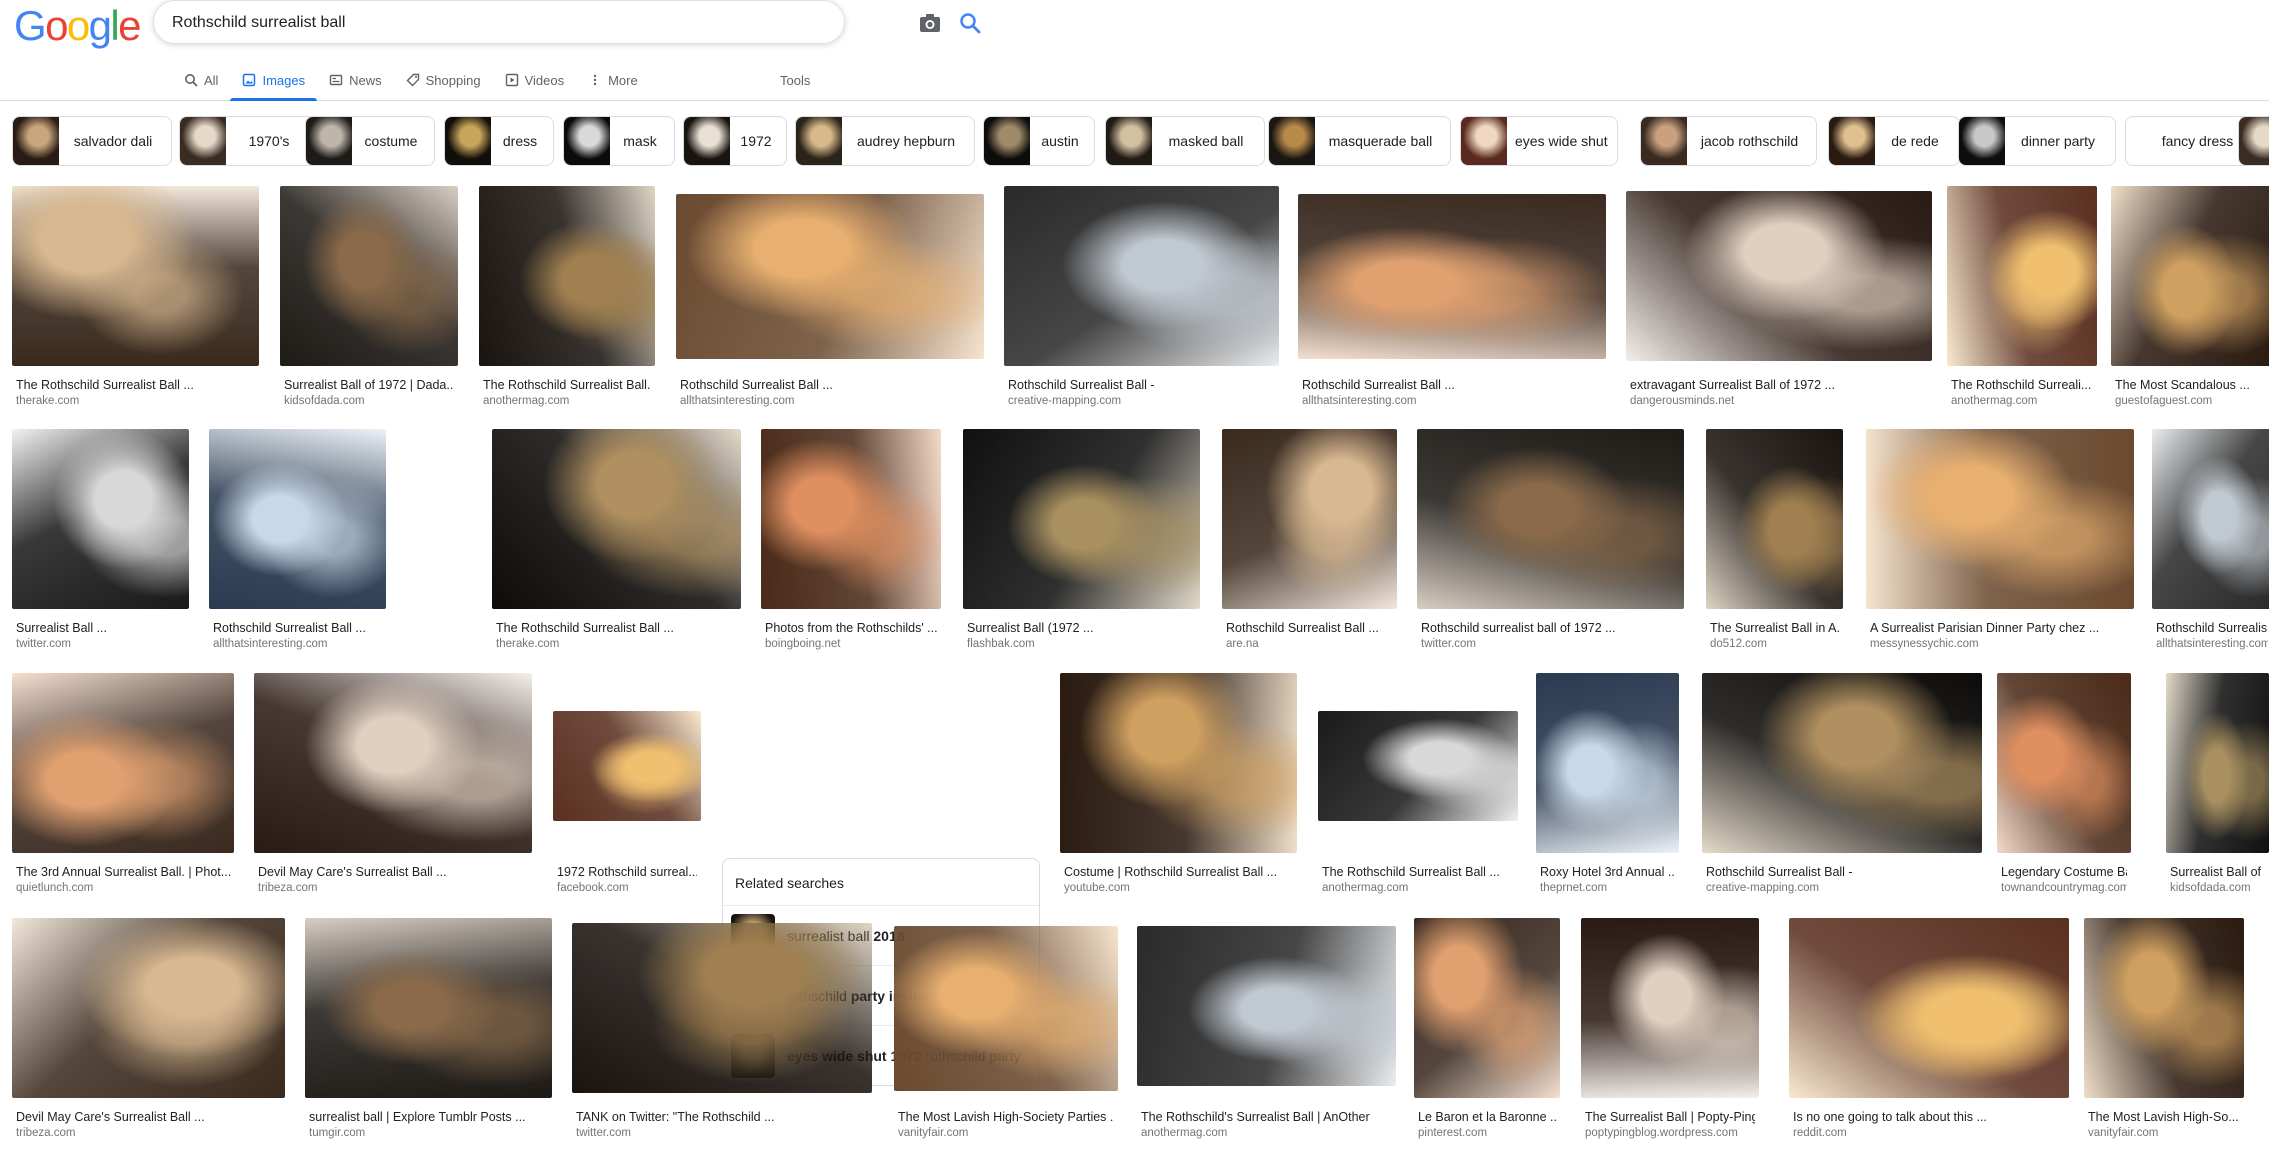 This screenshot has height=1152, width=2269. I want to click on search-box, so click(567, 22).